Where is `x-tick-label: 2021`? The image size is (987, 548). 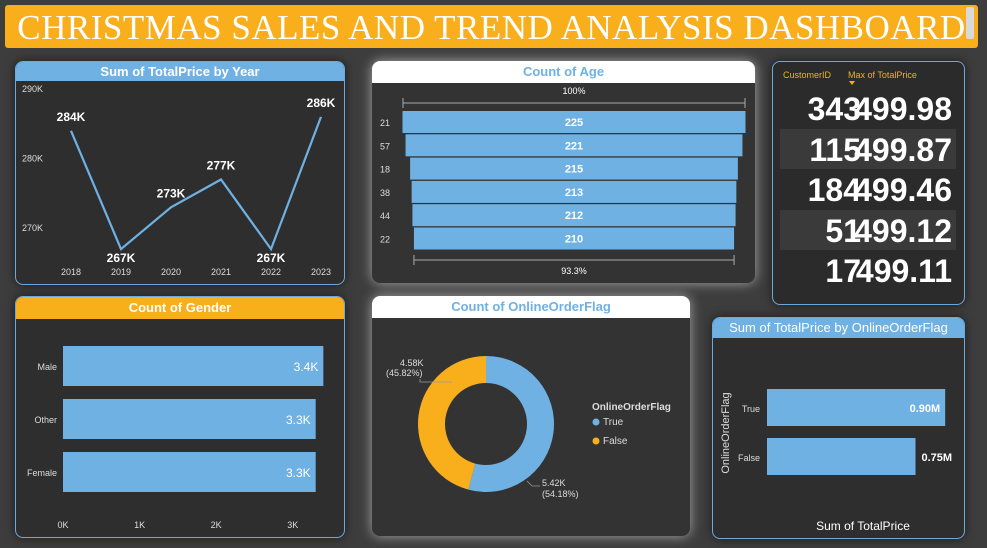 x-tick-label: 2021 is located at coordinates (221, 272).